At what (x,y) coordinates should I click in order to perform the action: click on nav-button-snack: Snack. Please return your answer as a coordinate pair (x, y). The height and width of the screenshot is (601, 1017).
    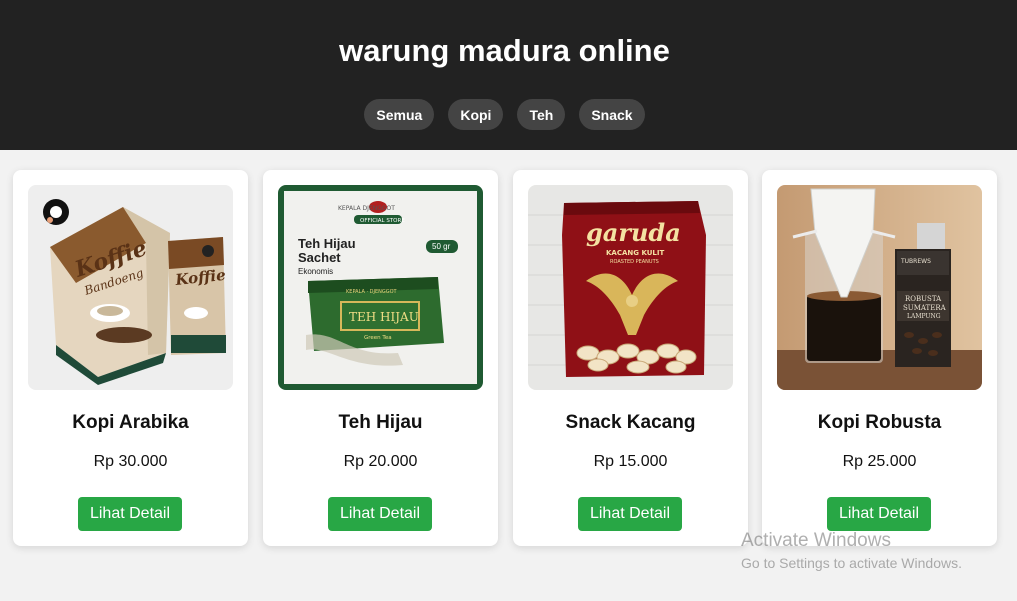
    Looking at the image, I should click on (612, 114).